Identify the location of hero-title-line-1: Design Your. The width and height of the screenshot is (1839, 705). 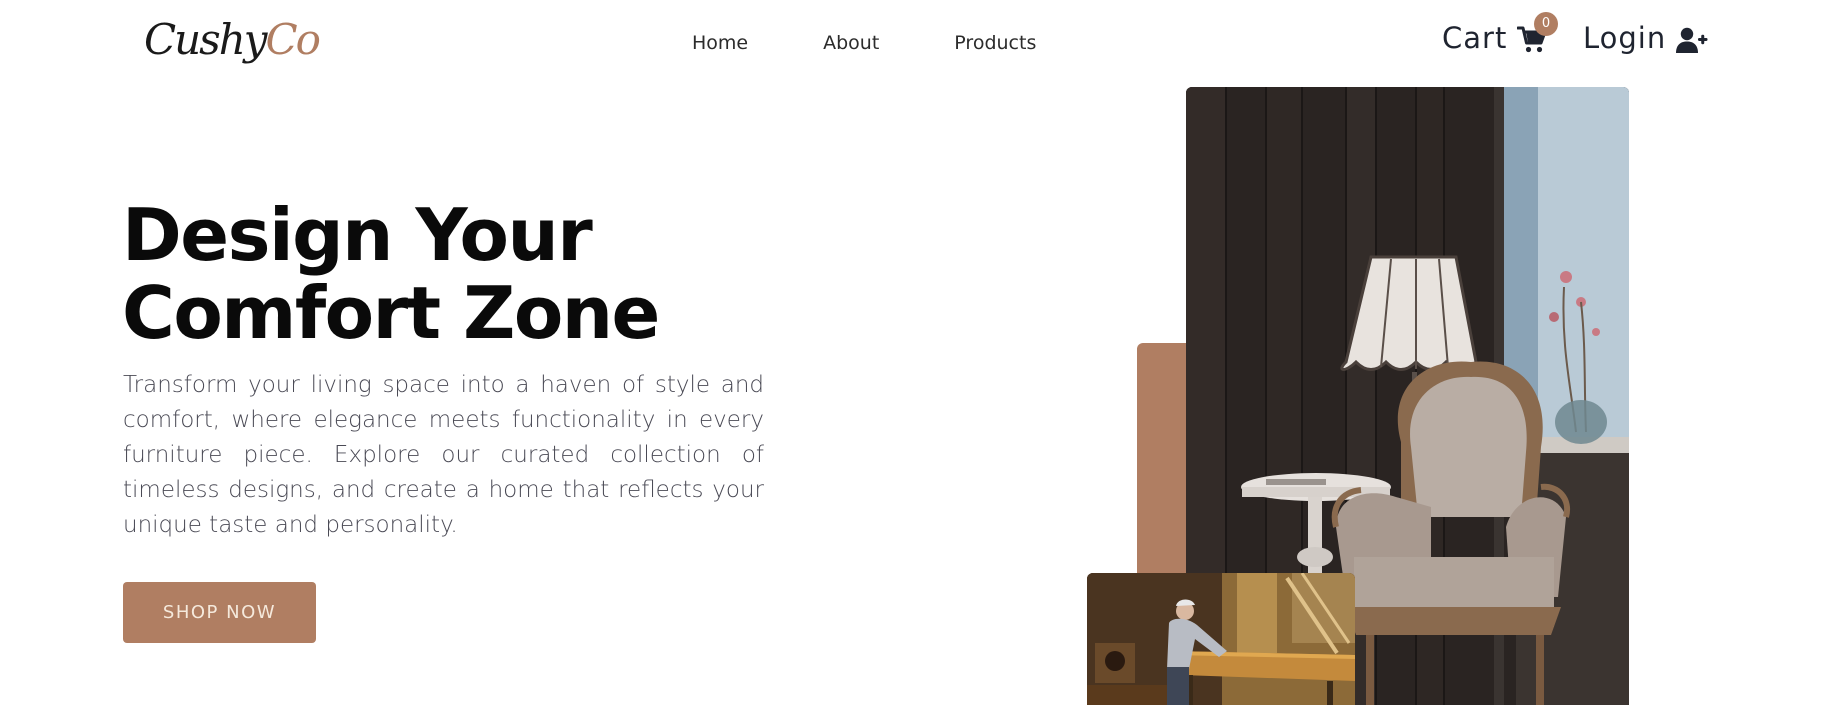
(357, 235).